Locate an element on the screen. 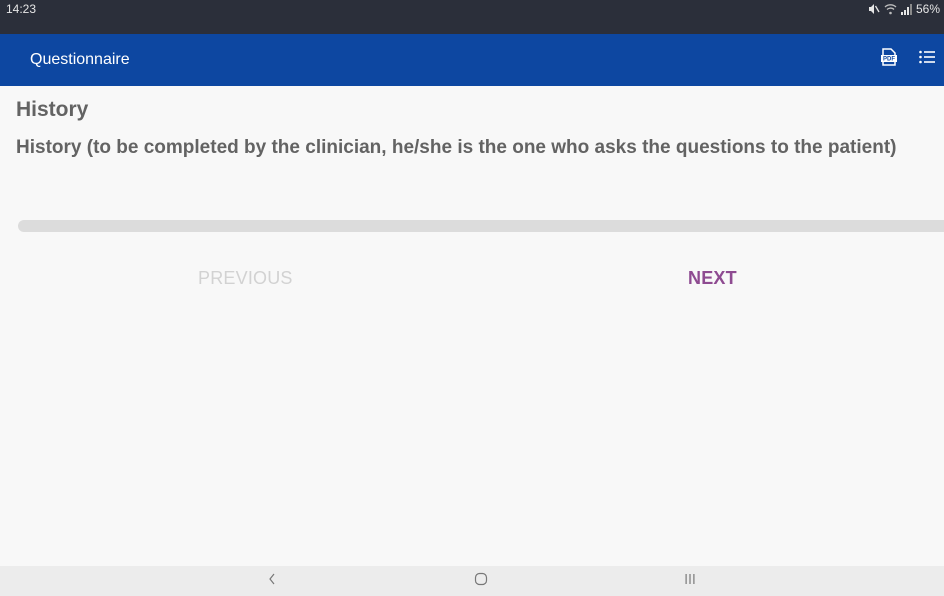  list-icon is located at coordinates (927, 59).